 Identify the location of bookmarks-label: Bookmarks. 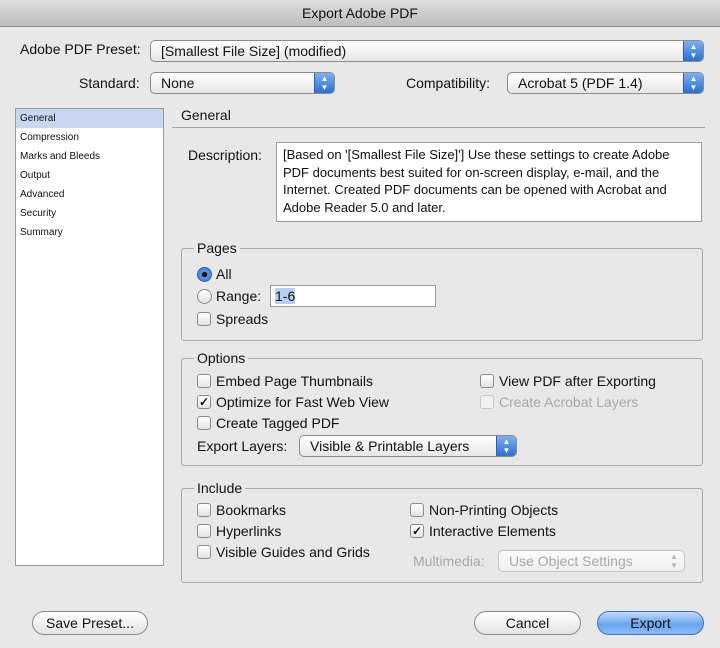
(251, 510).